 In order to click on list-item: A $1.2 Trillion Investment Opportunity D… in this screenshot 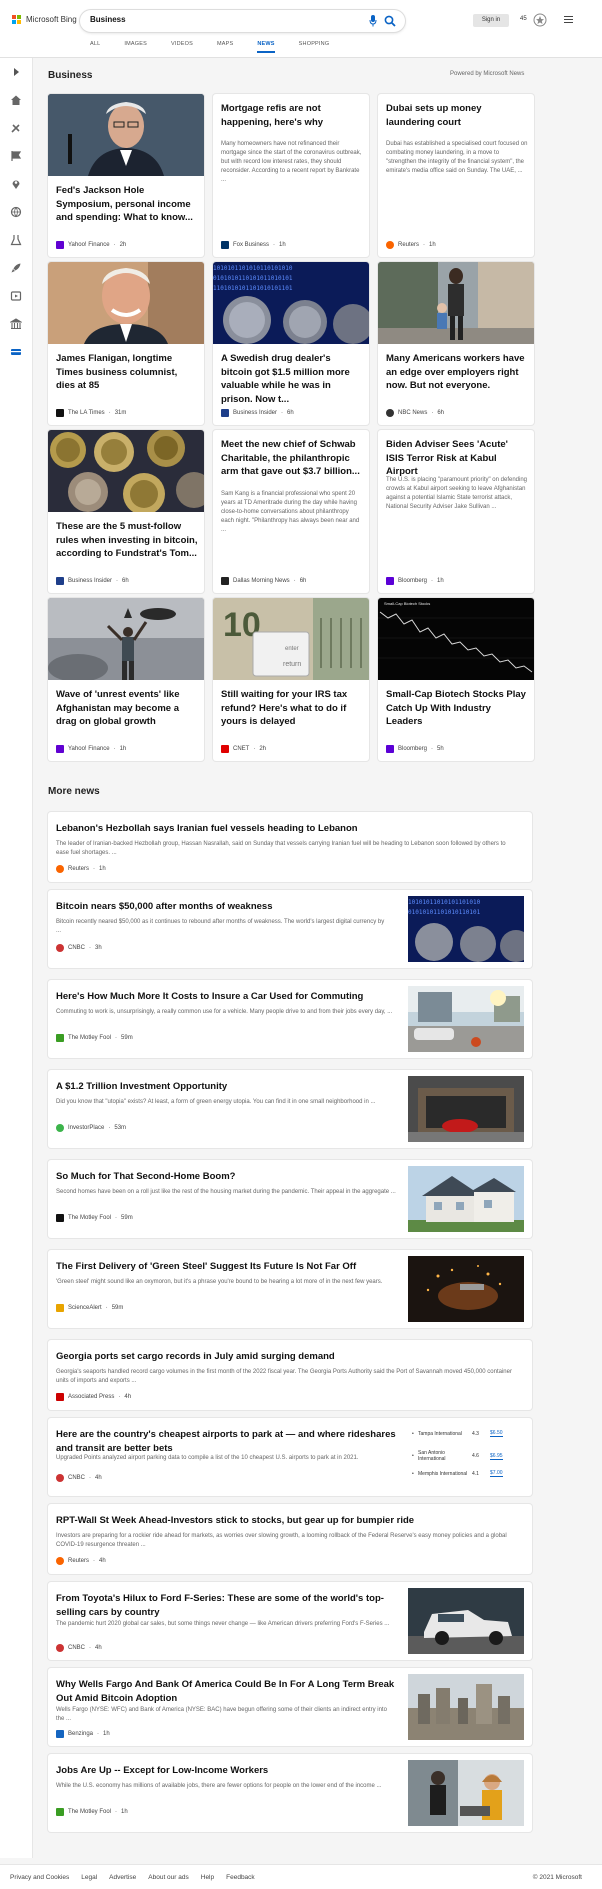, I will do `click(290, 1109)`.